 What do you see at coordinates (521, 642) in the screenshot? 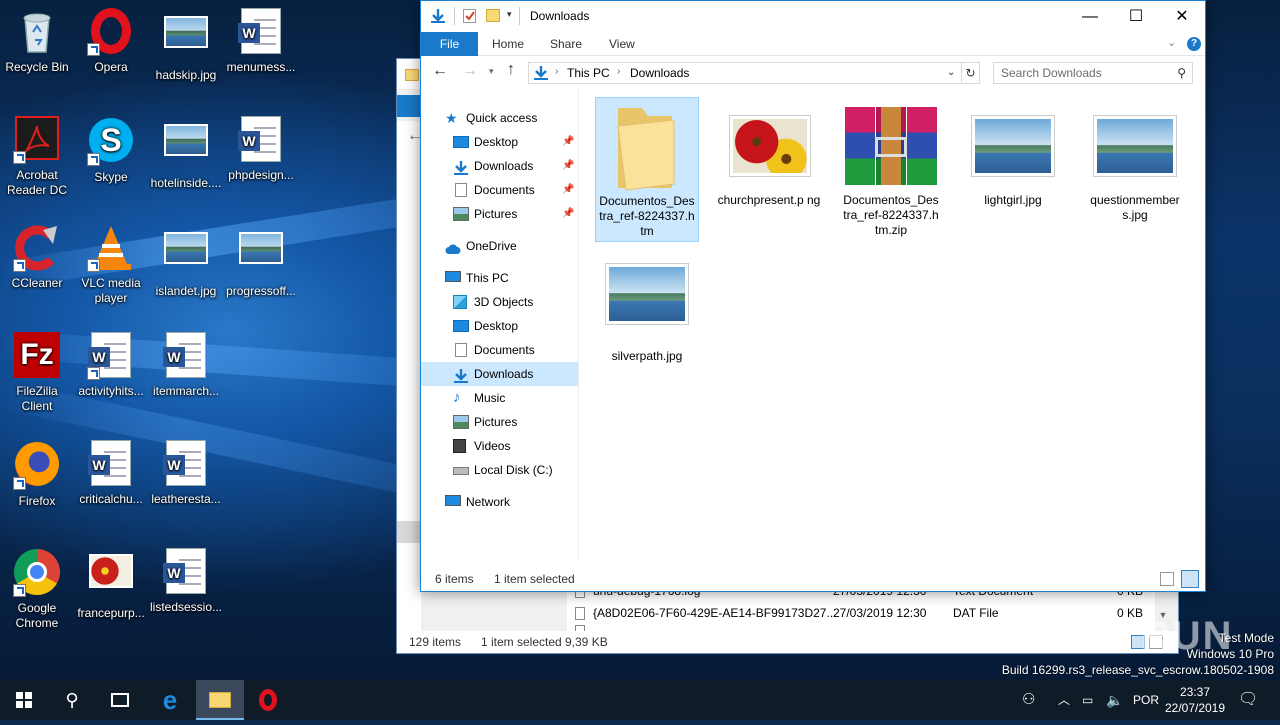
I see `status-selected: 1 item selected` at bounding box center [521, 642].